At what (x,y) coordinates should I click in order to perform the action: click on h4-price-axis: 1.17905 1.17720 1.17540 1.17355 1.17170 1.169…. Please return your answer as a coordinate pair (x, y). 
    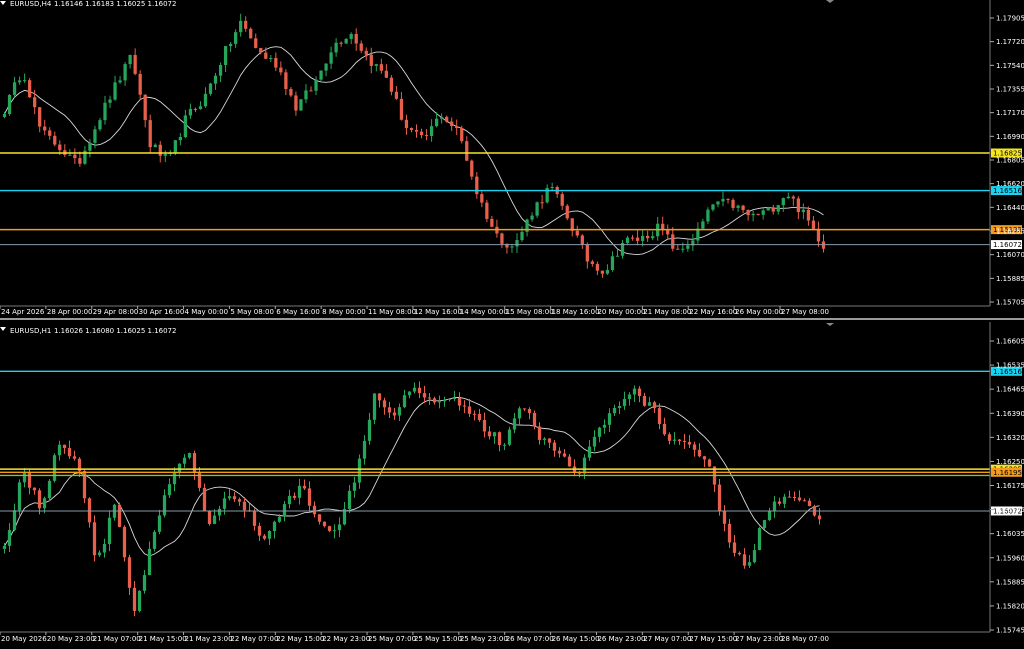
    Looking at the image, I should click on (1007, 161).